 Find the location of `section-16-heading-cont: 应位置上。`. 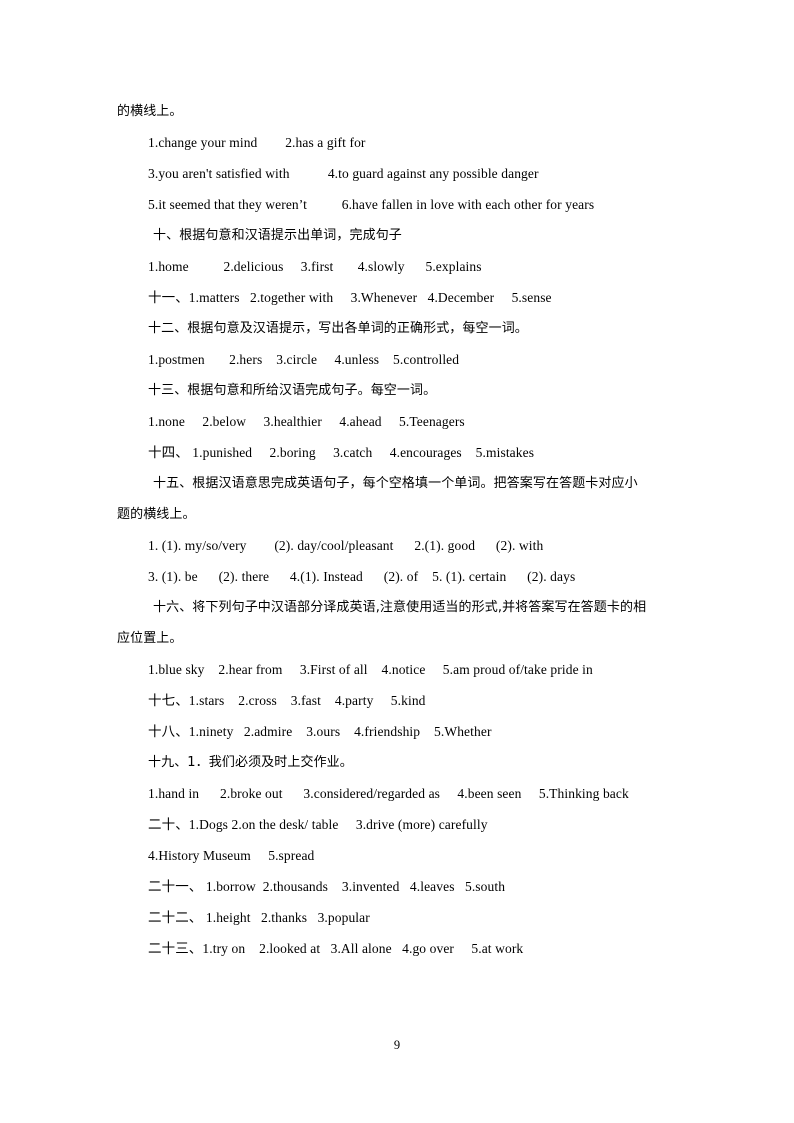

section-16-heading-cont: 应位置上。 is located at coordinates (150, 638).